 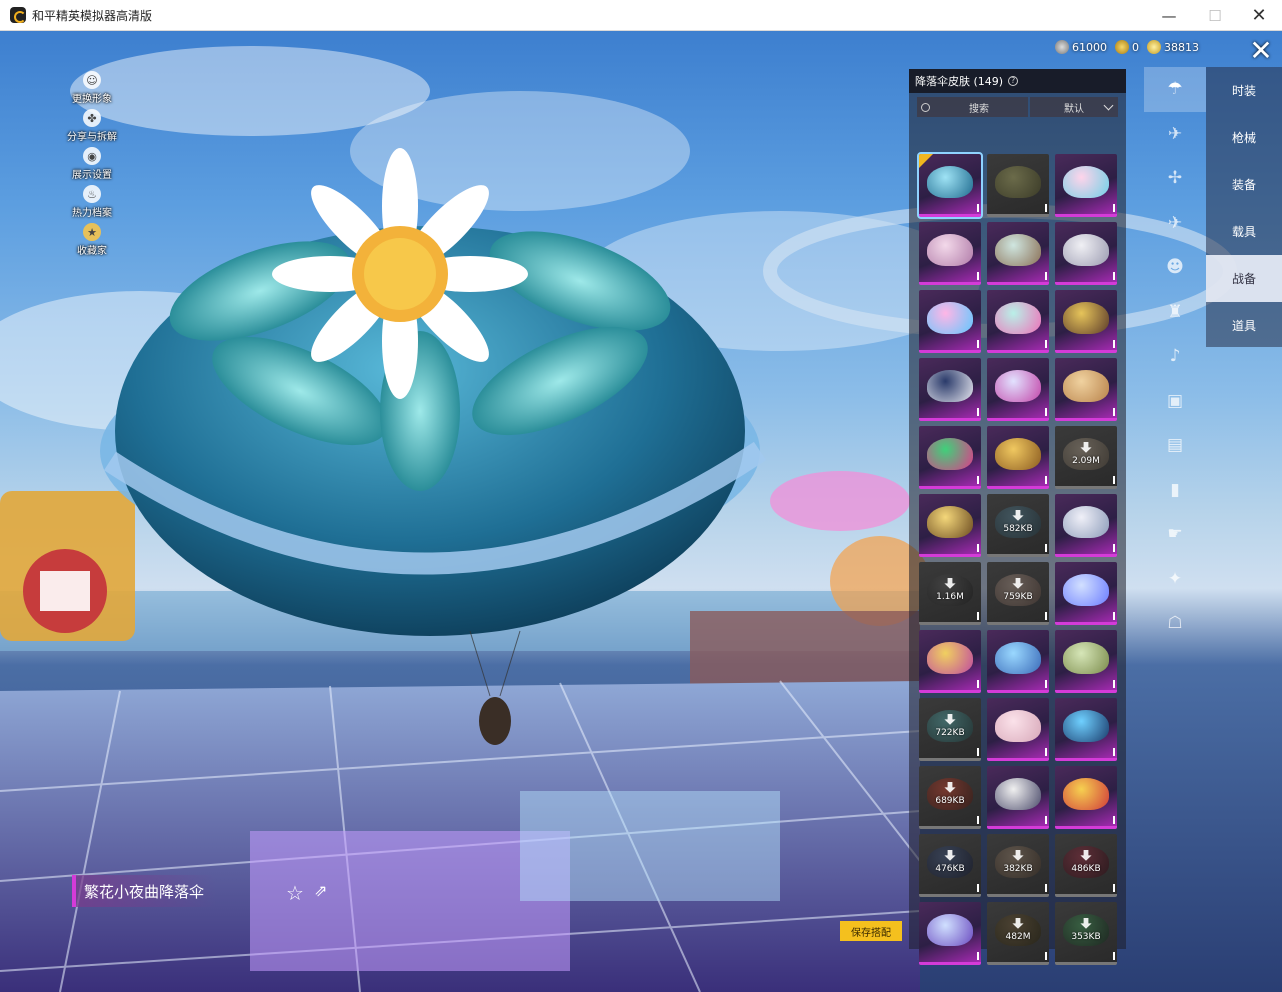 What do you see at coordinates (1074, 107) in the screenshot?
I see `sort-dropdown: 默认` at bounding box center [1074, 107].